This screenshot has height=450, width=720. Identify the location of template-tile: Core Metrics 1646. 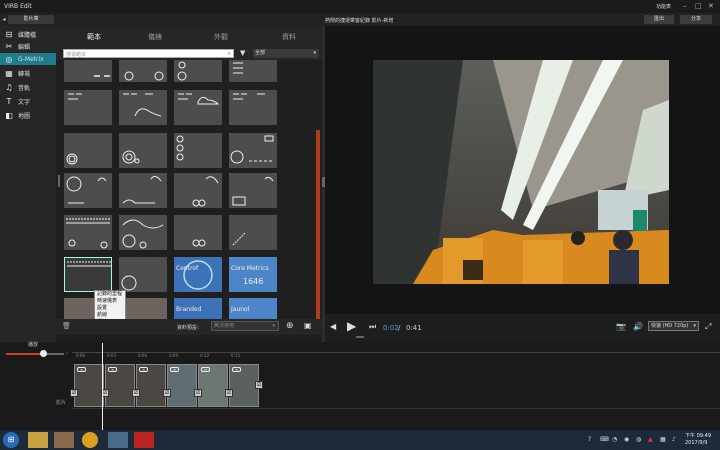
(253, 274).